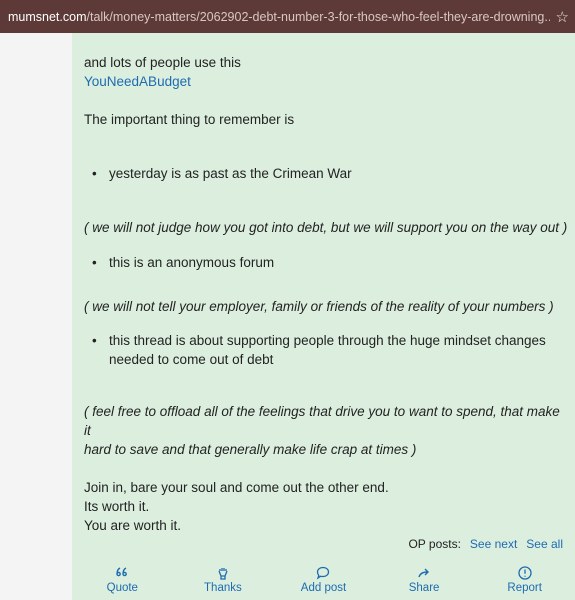  I want to click on share-label: Share, so click(424, 588).